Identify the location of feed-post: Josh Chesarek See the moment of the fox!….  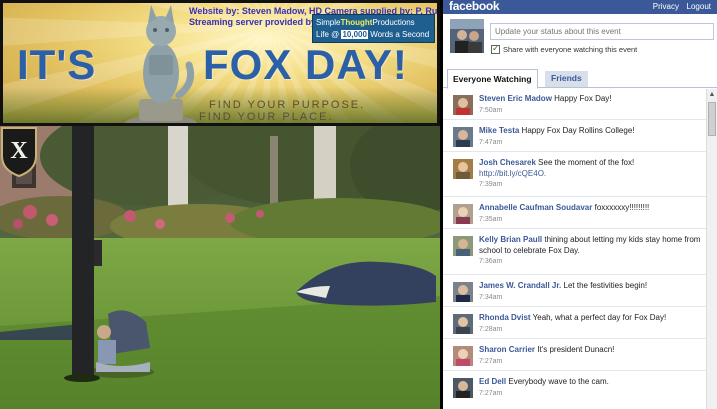
(574, 175).